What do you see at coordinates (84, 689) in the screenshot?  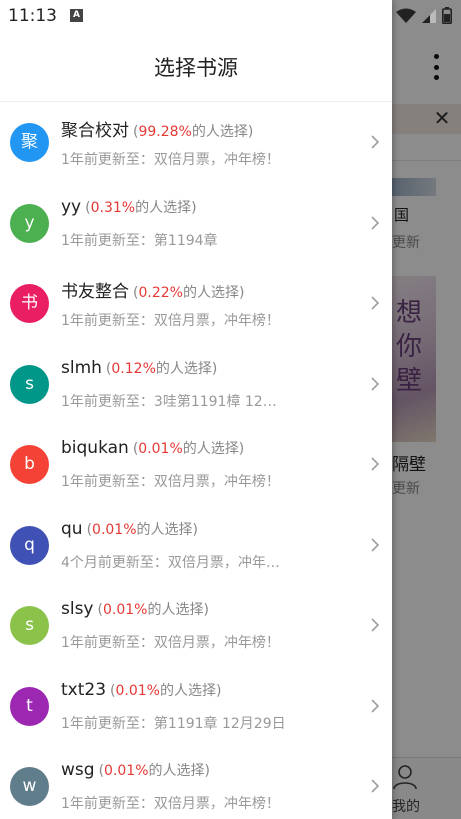 I see `source-name: txt23` at bounding box center [84, 689].